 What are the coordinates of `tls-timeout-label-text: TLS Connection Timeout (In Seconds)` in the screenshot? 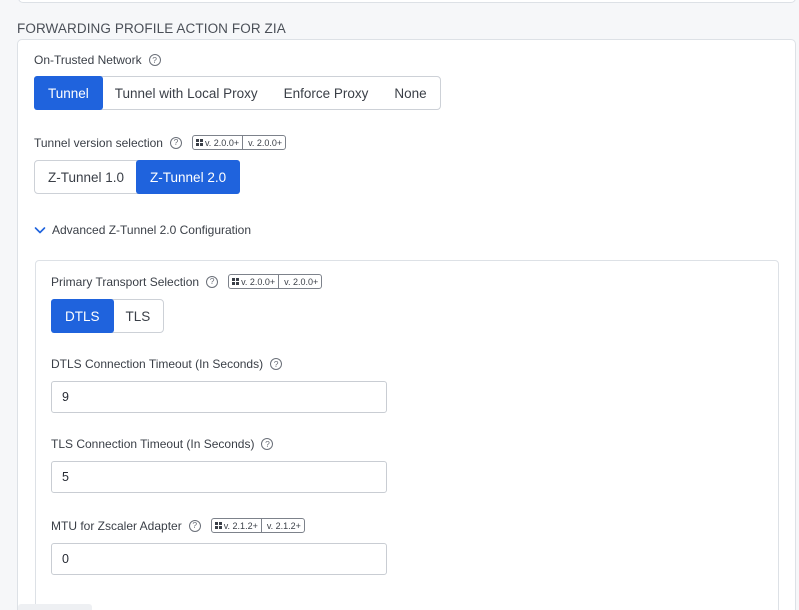 It's located at (153, 444).